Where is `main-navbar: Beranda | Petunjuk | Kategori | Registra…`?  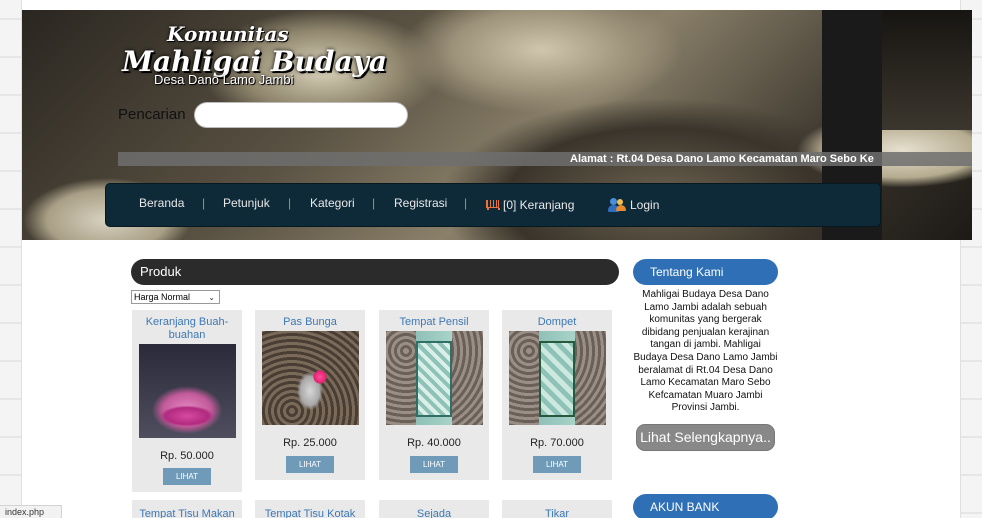 main-navbar: Beranda | Petunjuk | Kategori | Registra… is located at coordinates (493, 205).